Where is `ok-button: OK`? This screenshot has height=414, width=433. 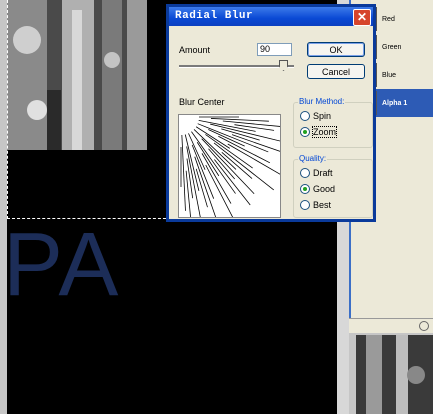
ok-button: OK is located at coordinates (336, 49).